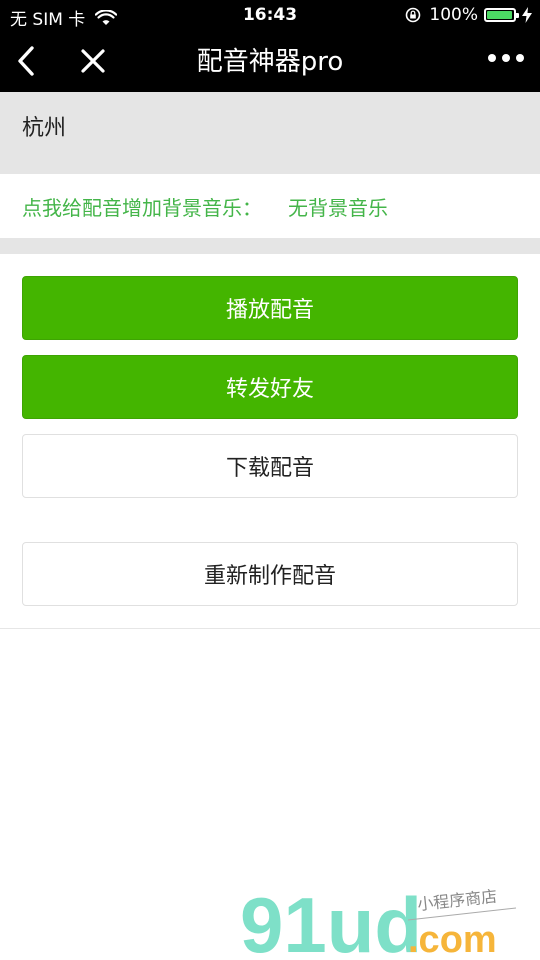 Image resolution: width=540 pixels, height=960 pixels. Describe the element at coordinates (270, 574) in the screenshot. I see `remake-audio-button: 重新制作配音` at that location.